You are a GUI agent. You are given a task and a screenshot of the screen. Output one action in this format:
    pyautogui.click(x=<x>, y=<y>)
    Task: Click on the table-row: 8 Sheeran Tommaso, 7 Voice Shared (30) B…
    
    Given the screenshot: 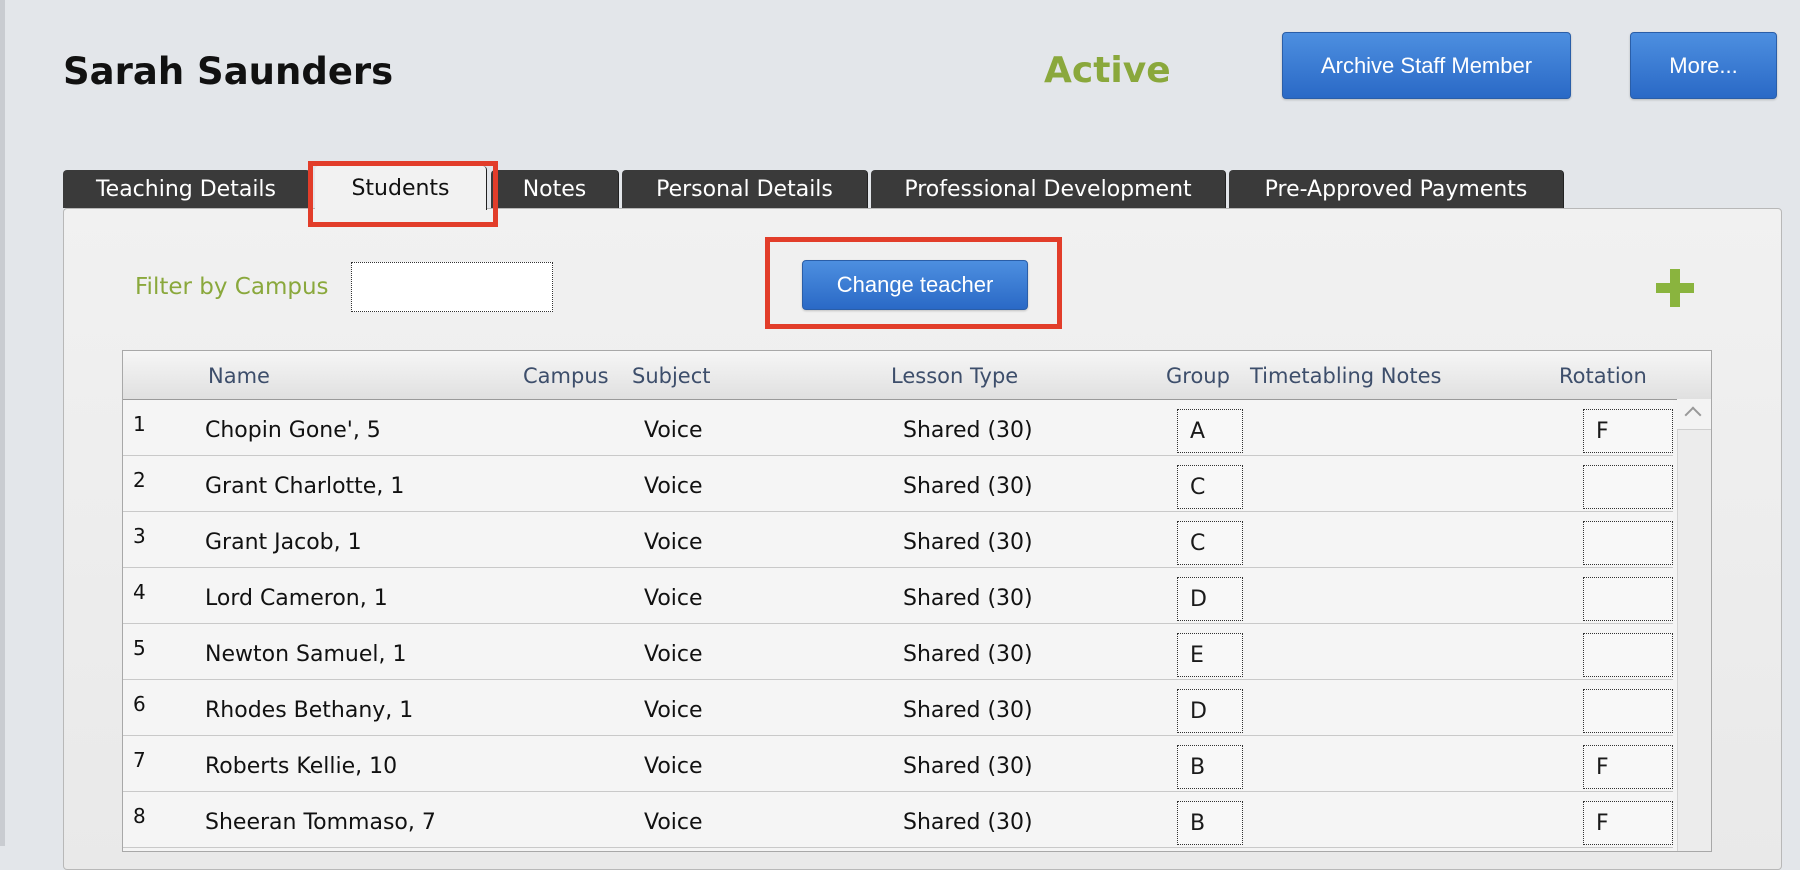 What is the action you would take?
    pyautogui.click(x=898, y=820)
    